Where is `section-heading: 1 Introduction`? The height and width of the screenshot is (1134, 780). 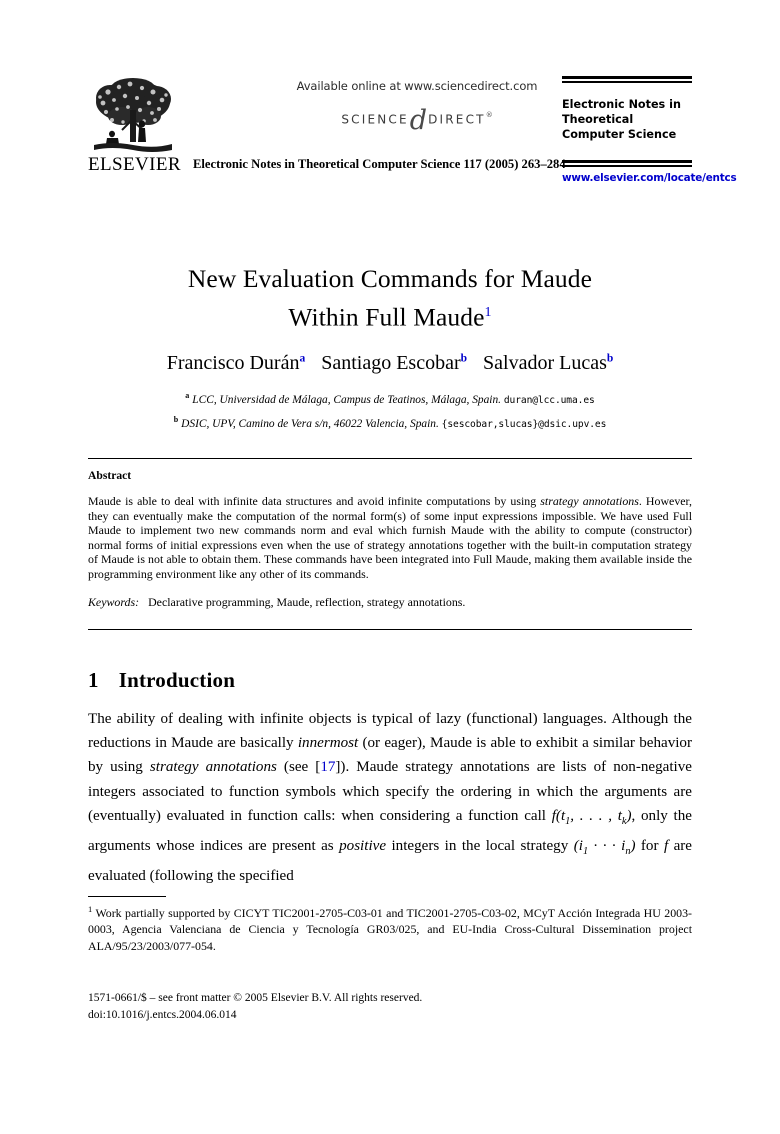 section-heading: 1 Introduction is located at coordinates (161, 680).